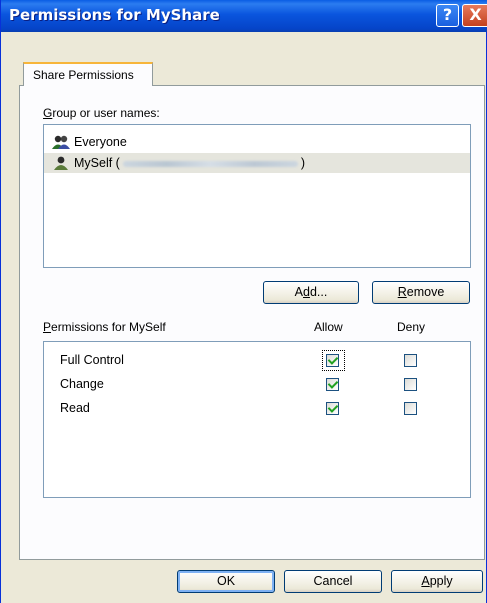 This screenshot has height=603, width=487. Describe the element at coordinates (210, 163) in the screenshot. I see `redacted-text` at that location.